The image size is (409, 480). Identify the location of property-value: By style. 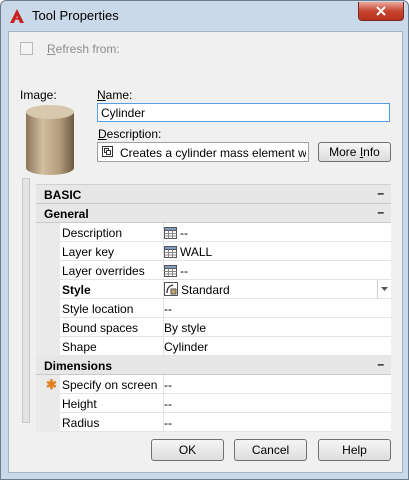
(185, 328).